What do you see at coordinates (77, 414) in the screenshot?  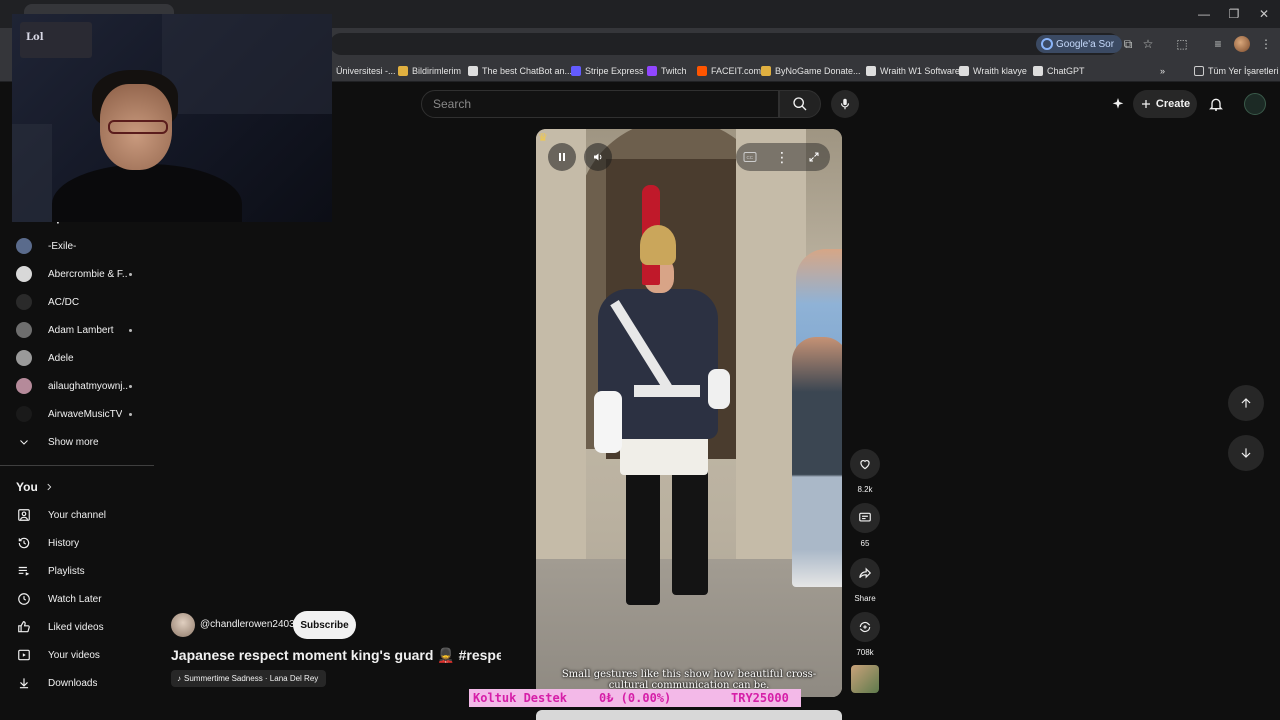 I see `subscription-item: AirwaveMusicTV` at bounding box center [77, 414].